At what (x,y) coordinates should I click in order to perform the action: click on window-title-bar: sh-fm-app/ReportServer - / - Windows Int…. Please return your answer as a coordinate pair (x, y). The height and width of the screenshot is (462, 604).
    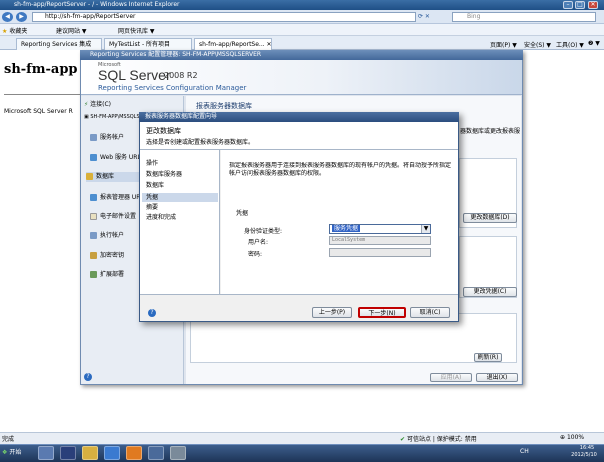
    Looking at the image, I should click on (302, 5).